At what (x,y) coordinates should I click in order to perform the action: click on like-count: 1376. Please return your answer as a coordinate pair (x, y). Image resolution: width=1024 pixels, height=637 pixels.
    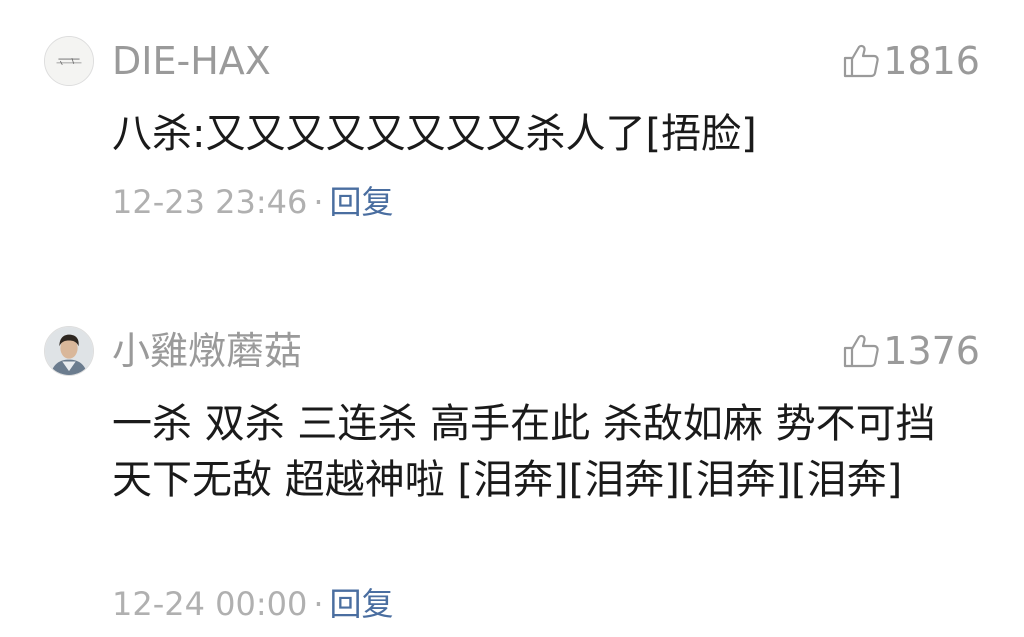
    Looking at the image, I should click on (931, 351).